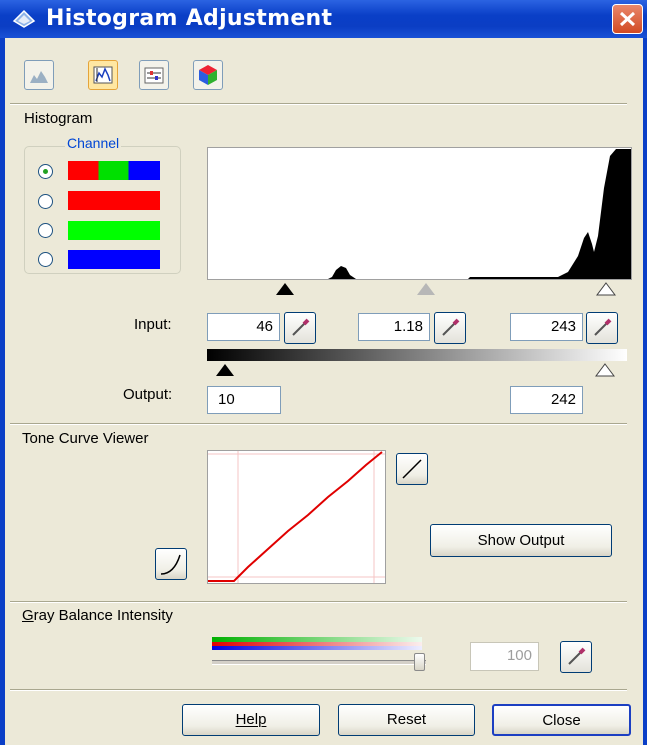 This screenshot has height=745, width=647. Describe the element at coordinates (85, 438) in the screenshot. I see `tone-curve-section-label: Tone Curve Viewer` at that location.